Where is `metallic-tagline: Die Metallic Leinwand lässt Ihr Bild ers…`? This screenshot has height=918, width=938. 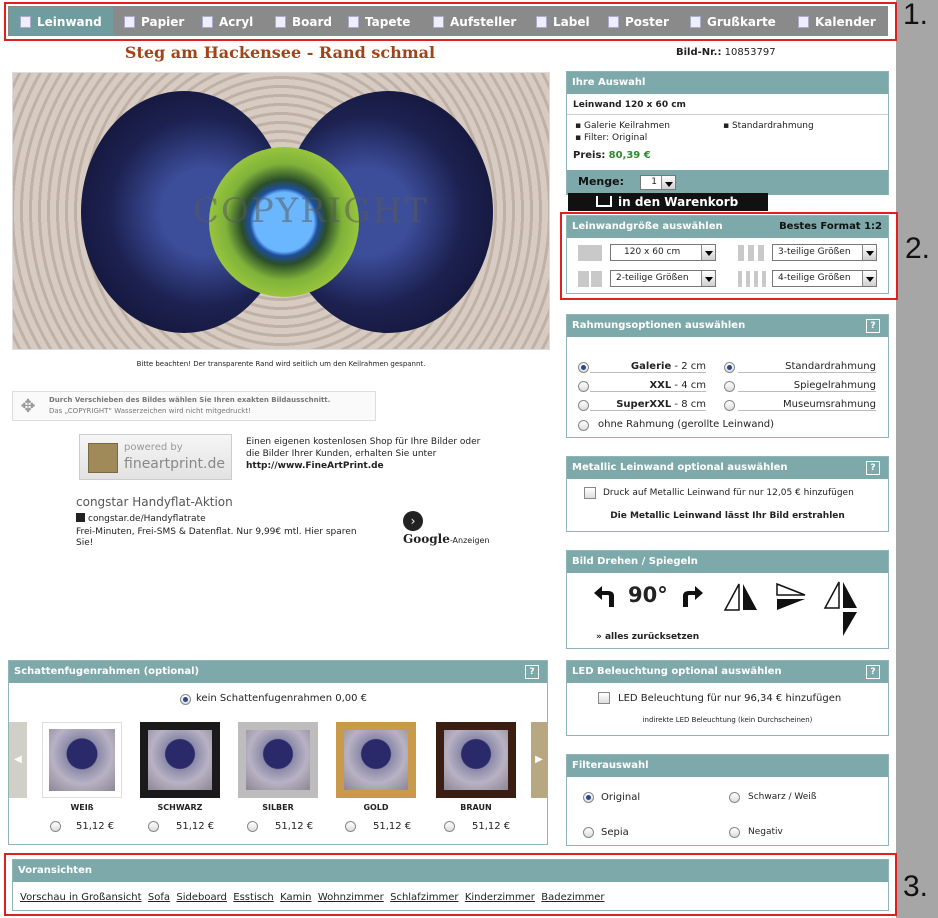
metallic-tagline: Die Metallic Leinwand lässt Ihr Bild ers… is located at coordinates (727, 516).